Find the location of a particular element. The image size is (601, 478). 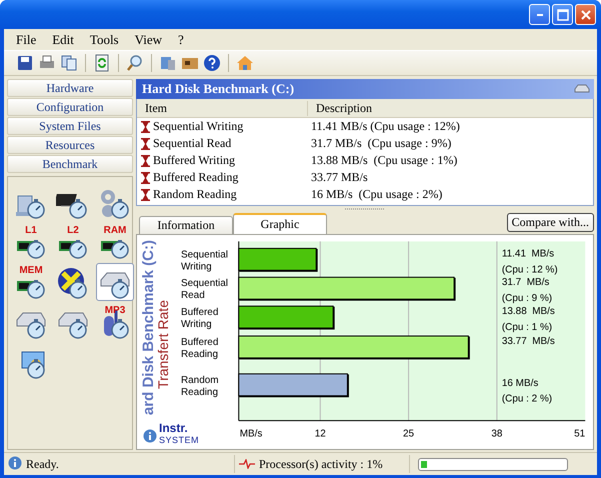

benchmark-tool-button: MEM is located at coordinates (31, 282).